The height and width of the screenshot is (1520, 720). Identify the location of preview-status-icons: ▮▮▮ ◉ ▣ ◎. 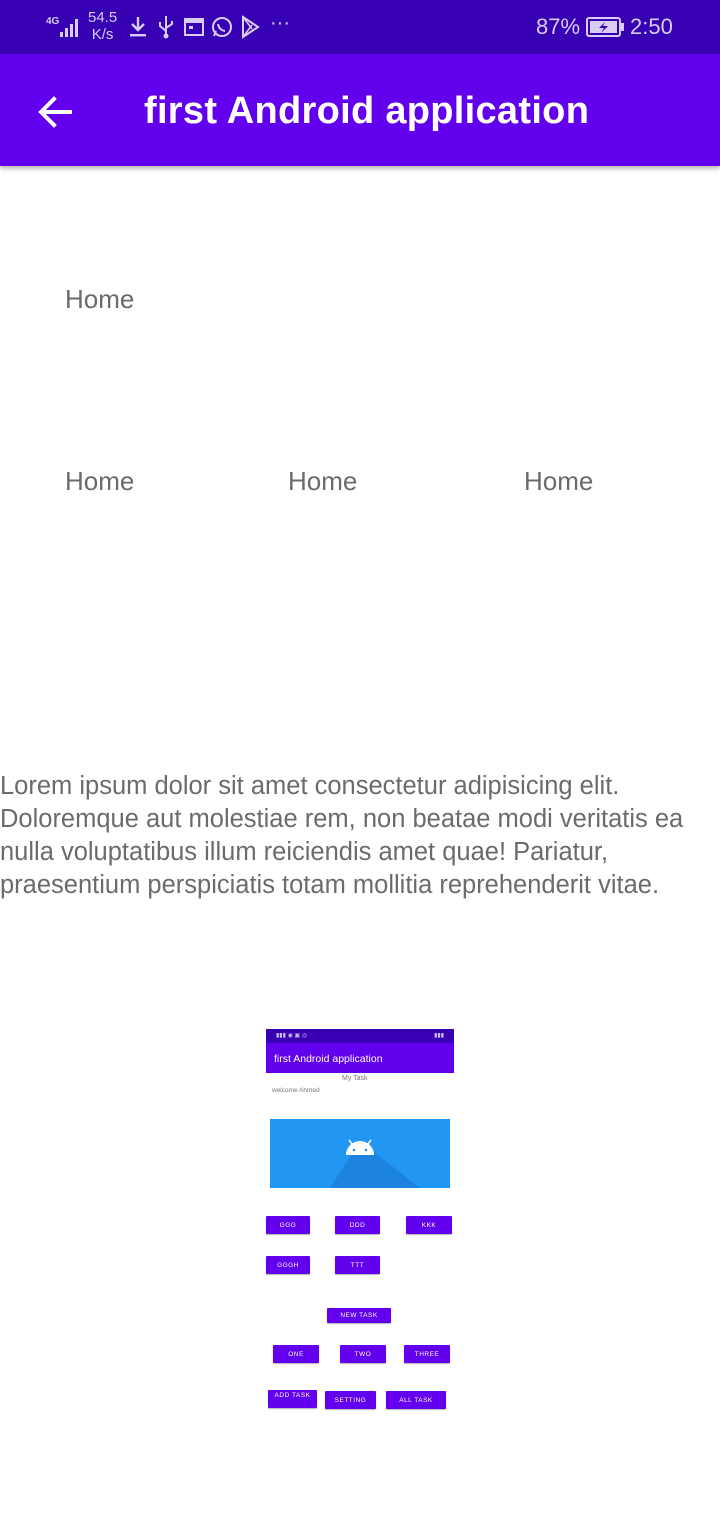
(292, 1036).